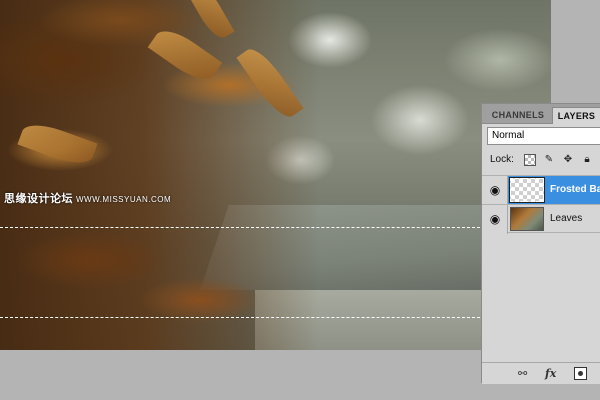 The height and width of the screenshot is (400, 600). What do you see at coordinates (550, 374) in the screenshot?
I see `fx-icon: fx` at bounding box center [550, 374].